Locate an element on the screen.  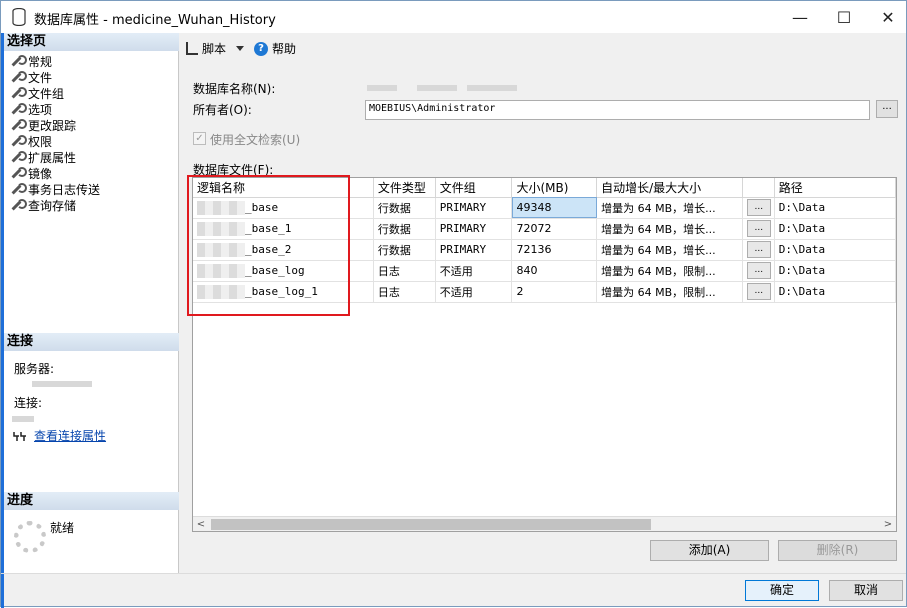
help-button: 帮助 is located at coordinates (284, 48).